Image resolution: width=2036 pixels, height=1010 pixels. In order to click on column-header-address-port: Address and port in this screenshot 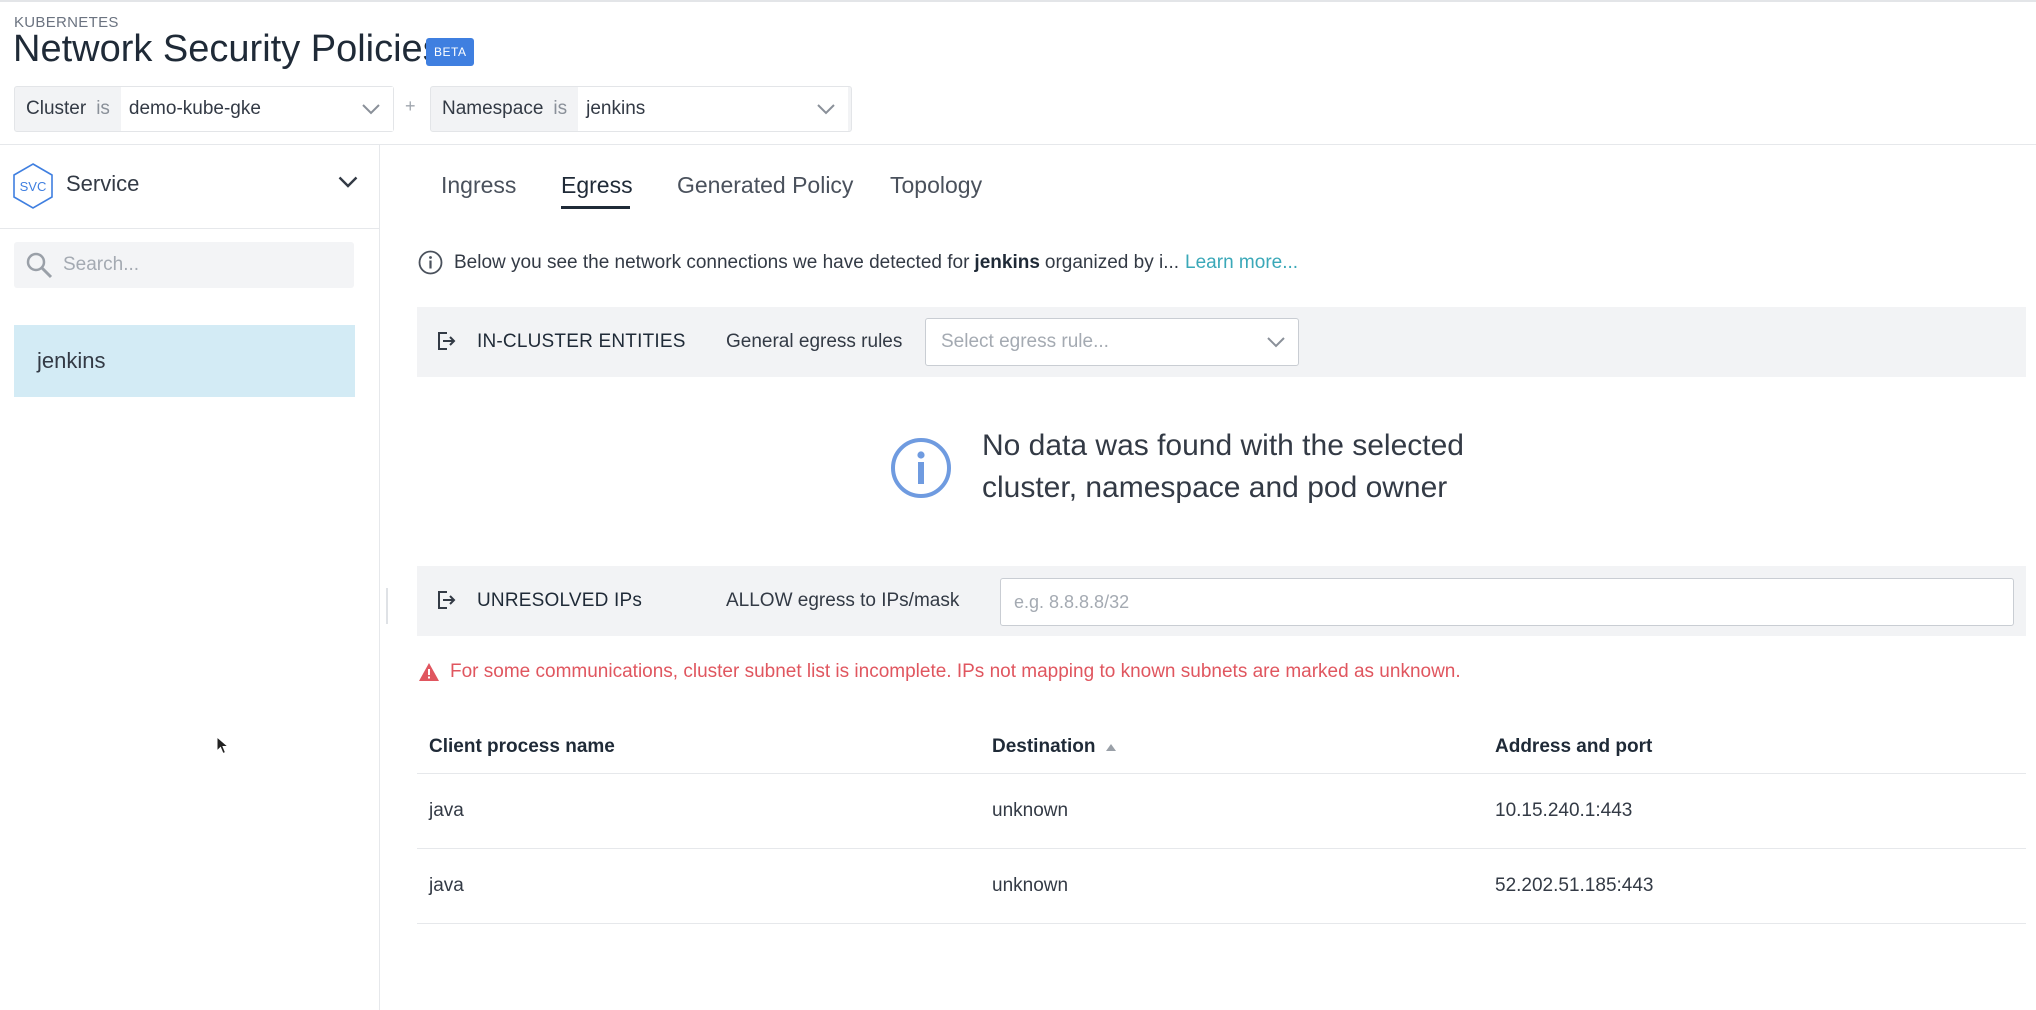, I will do `click(1573, 747)`.